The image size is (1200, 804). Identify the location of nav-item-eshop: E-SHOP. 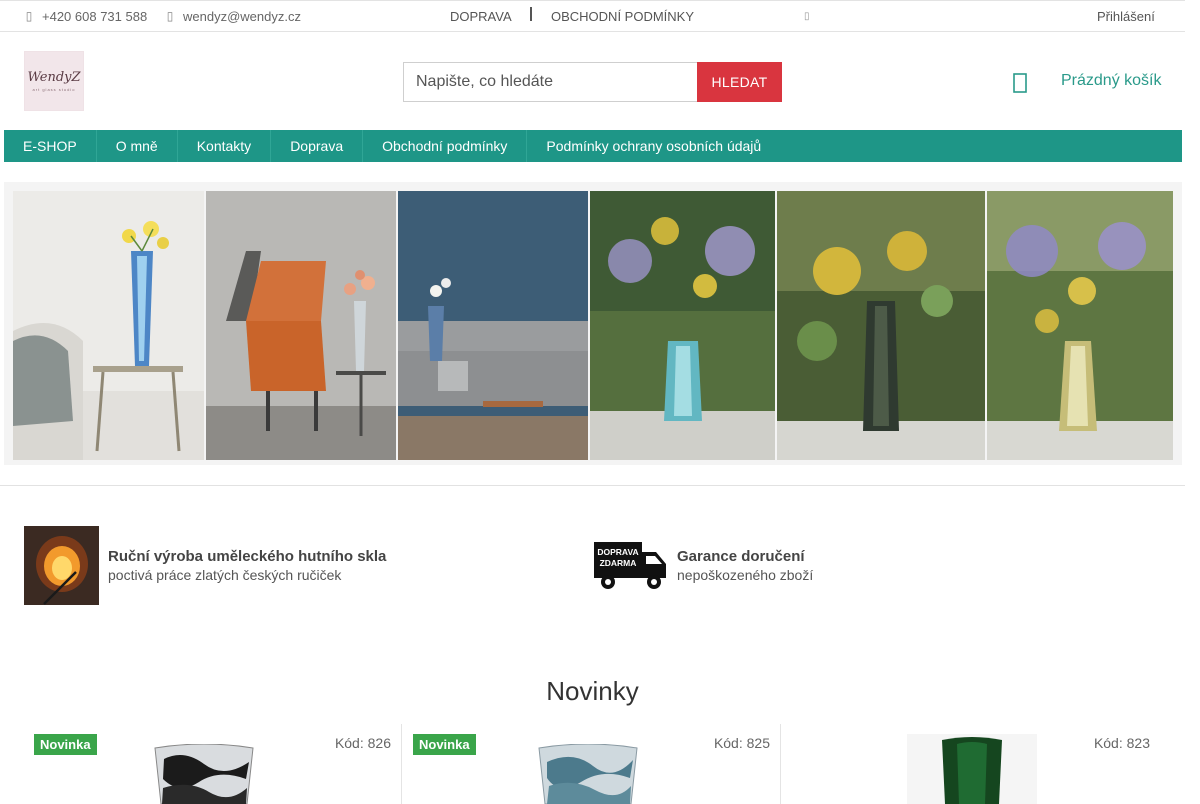
(50, 146).